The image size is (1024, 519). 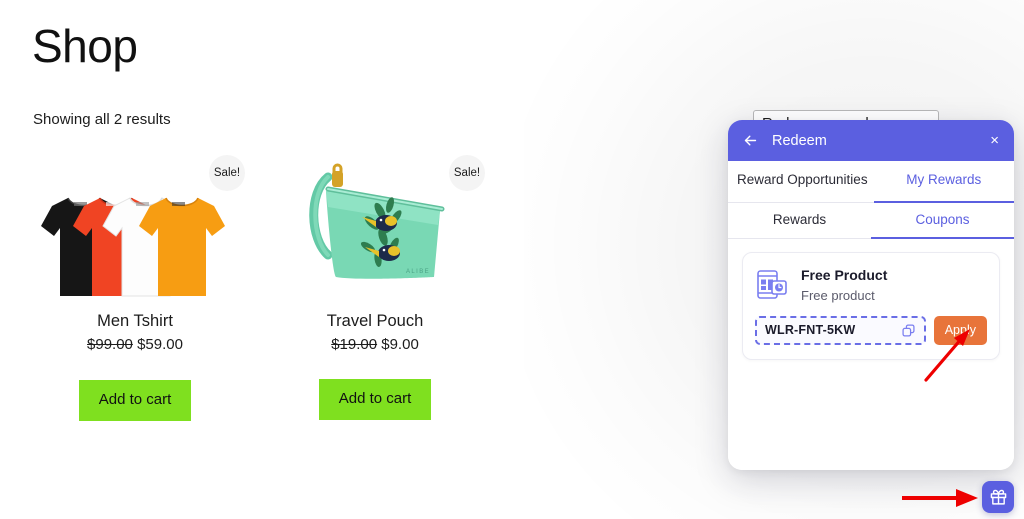 I want to click on primary-tab-bar: Reward Opportunities My Rewards, so click(x=871, y=182).